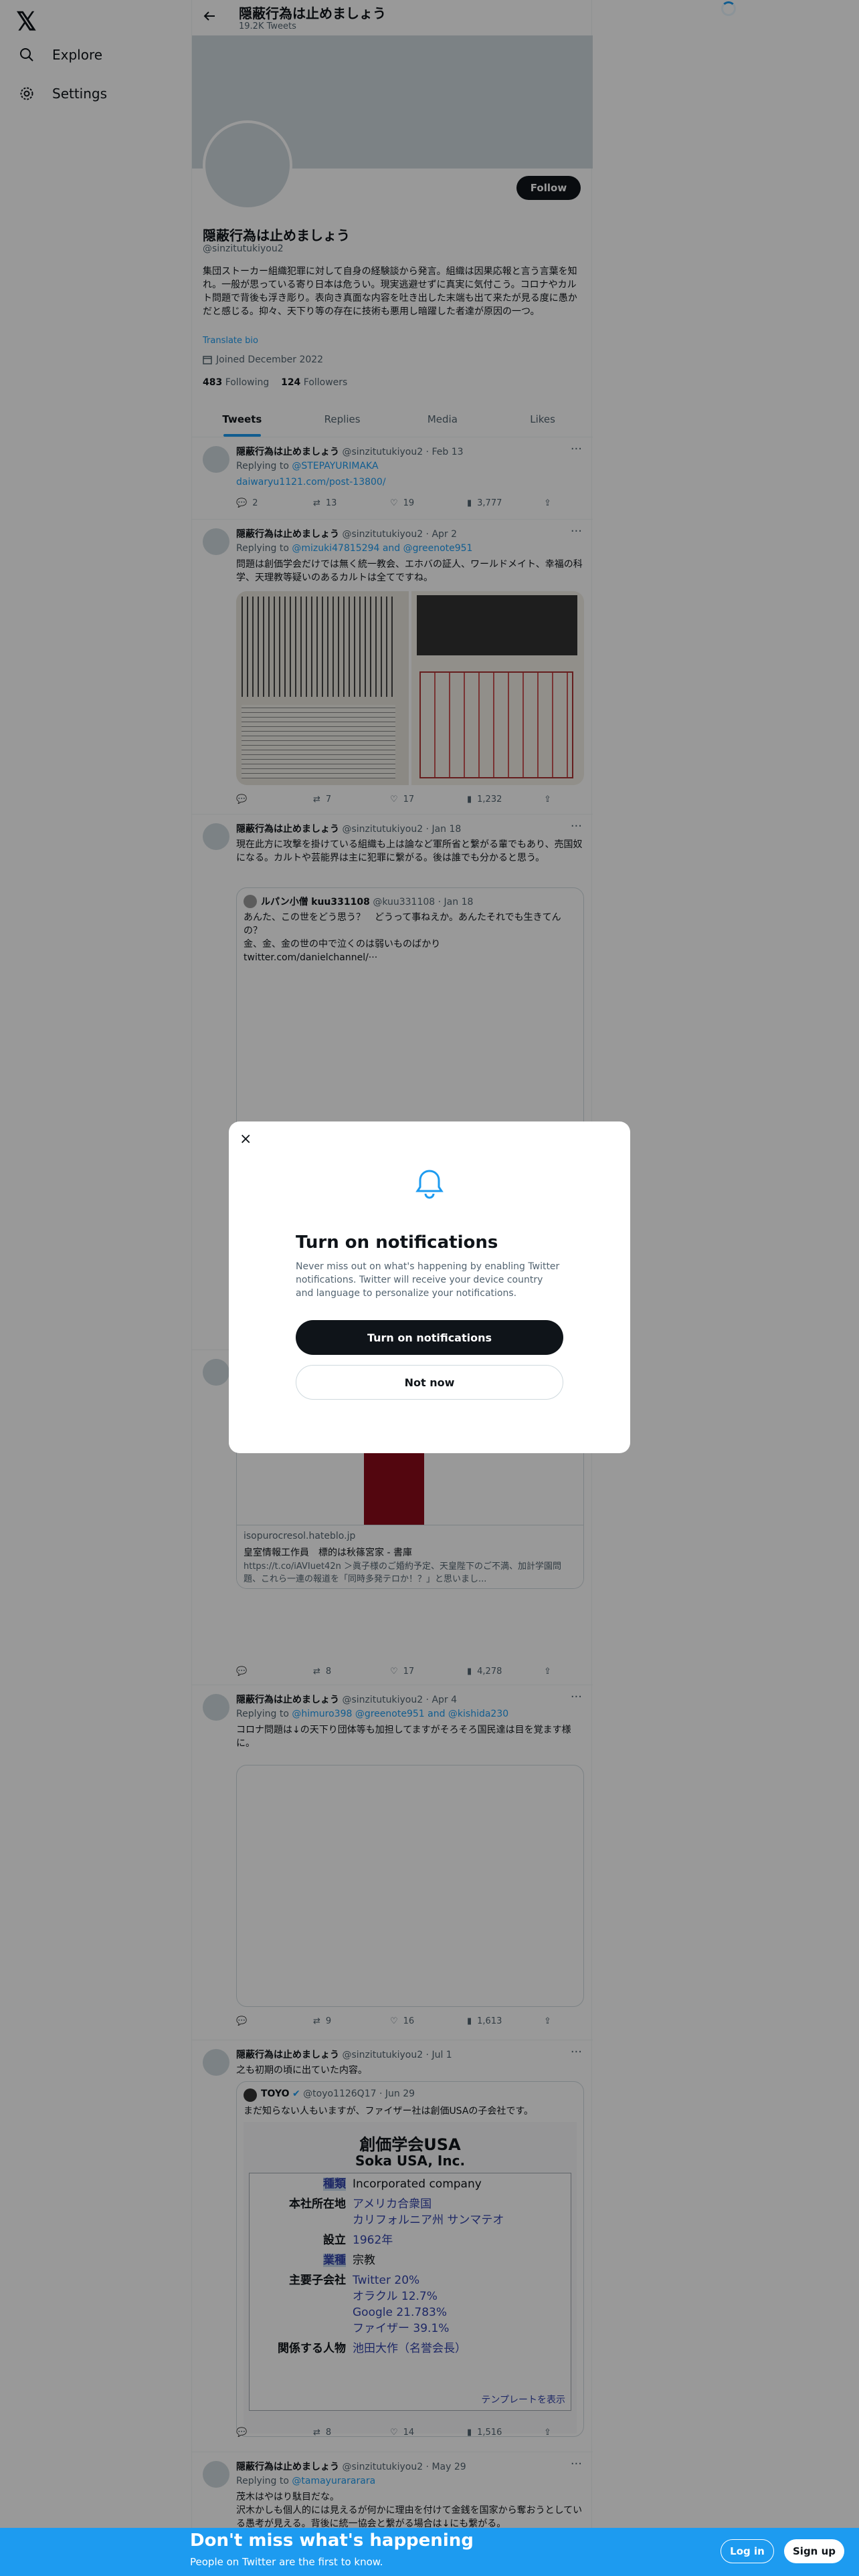 The height and width of the screenshot is (2576, 859). Describe the element at coordinates (747, 2551) in the screenshot. I see `login-button: Log in` at that location.